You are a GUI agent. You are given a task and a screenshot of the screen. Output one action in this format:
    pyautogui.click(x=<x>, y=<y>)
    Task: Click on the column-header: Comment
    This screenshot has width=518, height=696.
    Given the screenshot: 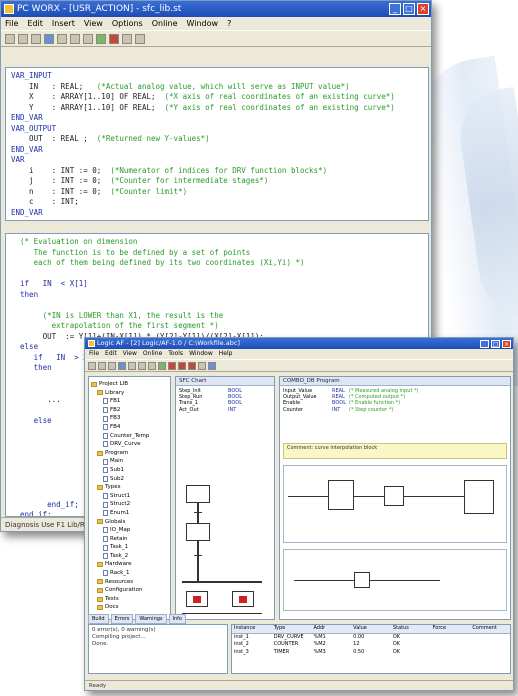 What is the action you would take?
    pyautogui.click(x=490, y=629)
    